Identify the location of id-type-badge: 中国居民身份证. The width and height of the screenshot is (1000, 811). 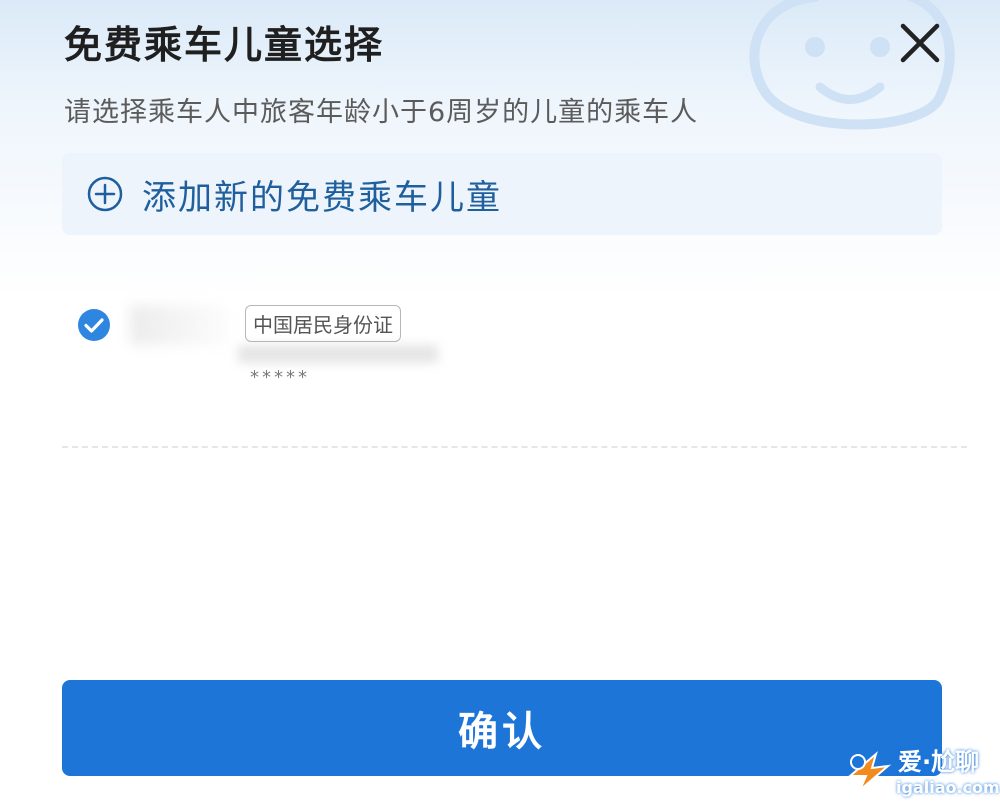
(323, 323).